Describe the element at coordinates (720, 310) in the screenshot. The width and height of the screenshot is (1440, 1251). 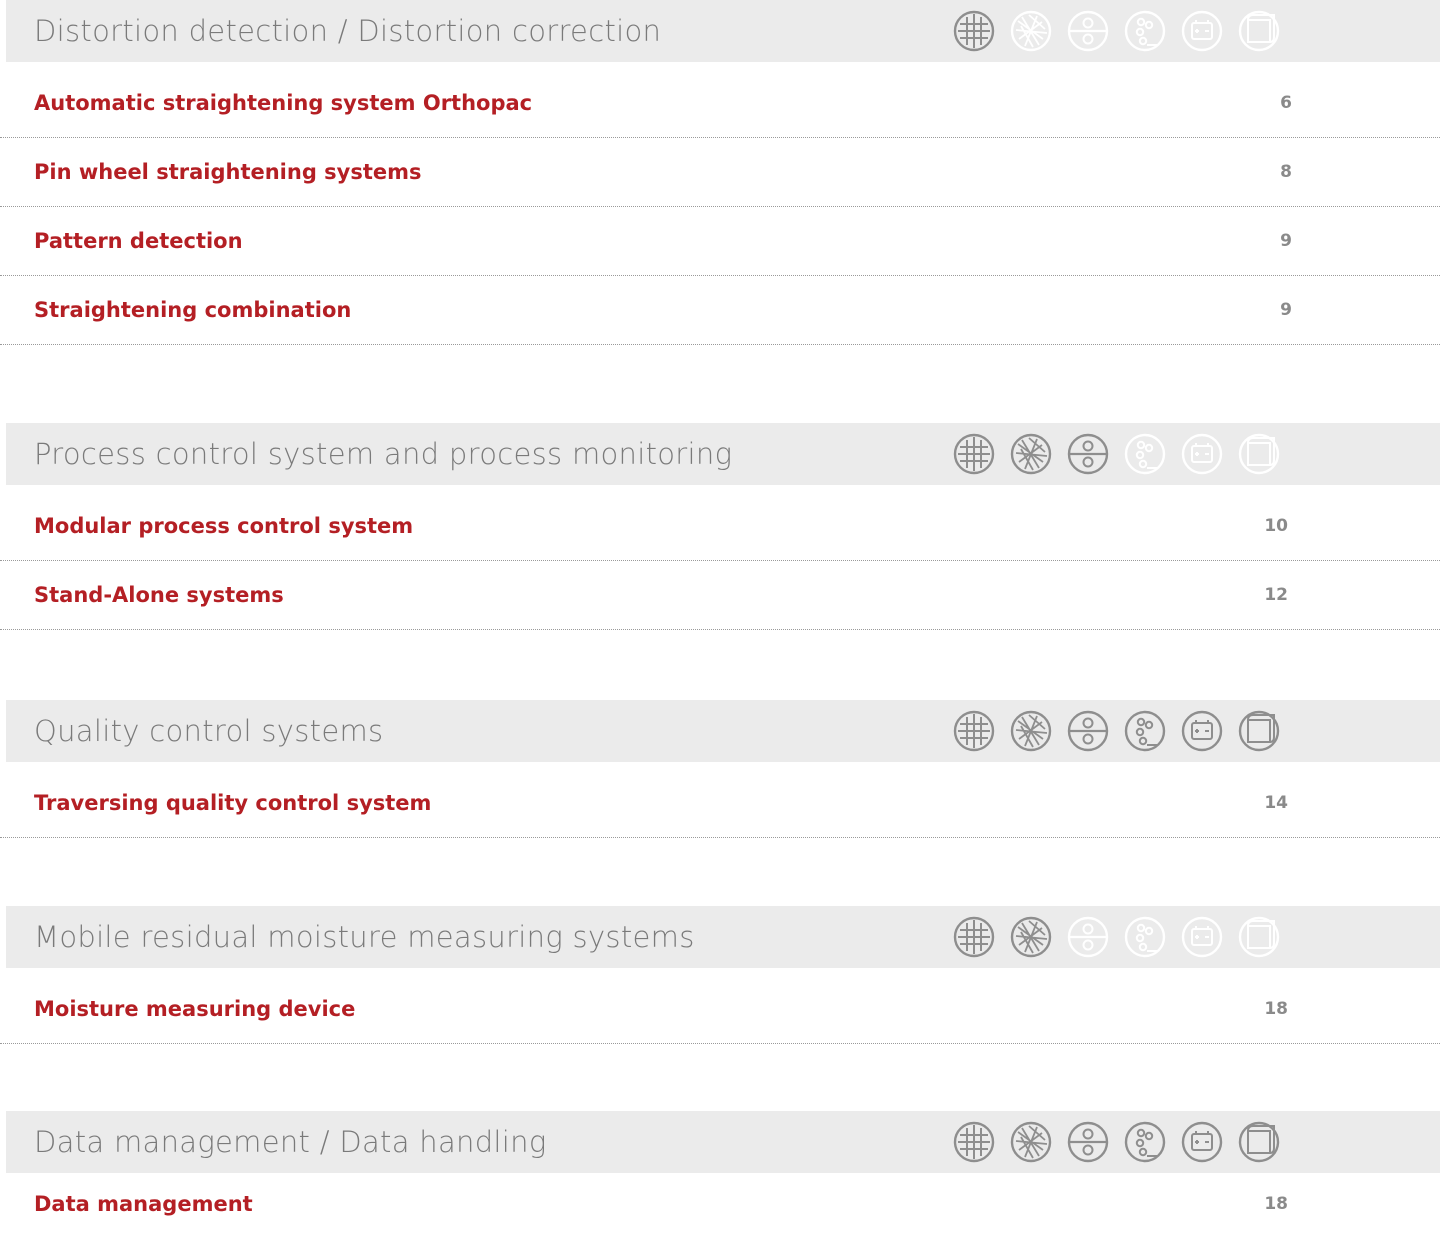
I see `toc-row: Straightening combination 9` at that location.